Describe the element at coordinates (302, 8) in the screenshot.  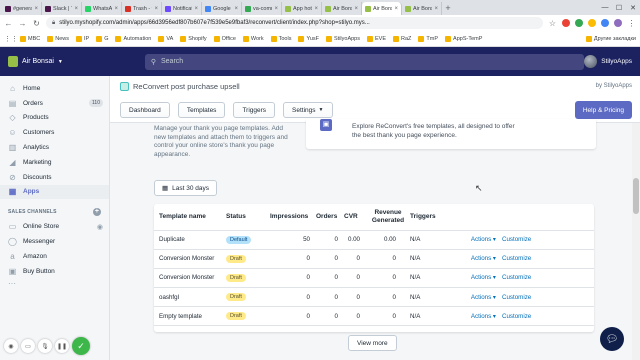
I see `browser-tab: App hot ×` at that location.